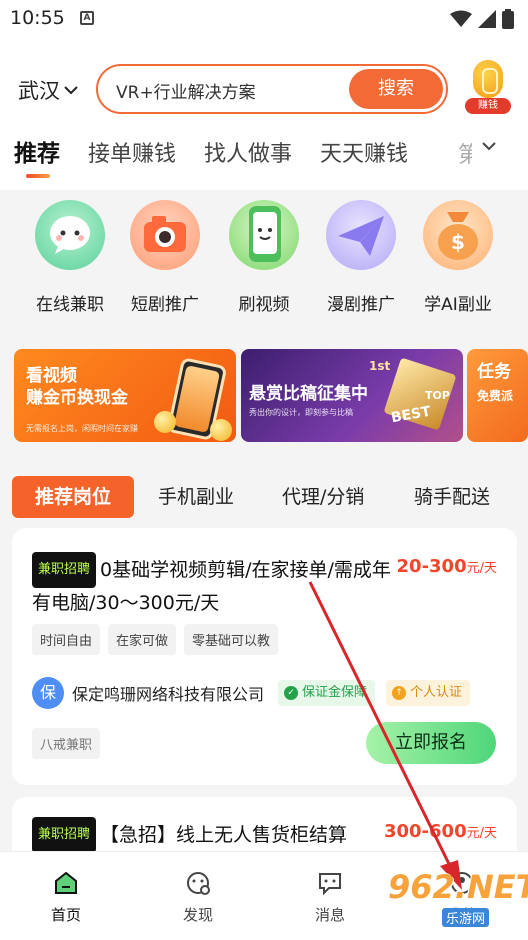 The image size is (528, 940). I want to click on phone-face-icon, so click(264, 235).